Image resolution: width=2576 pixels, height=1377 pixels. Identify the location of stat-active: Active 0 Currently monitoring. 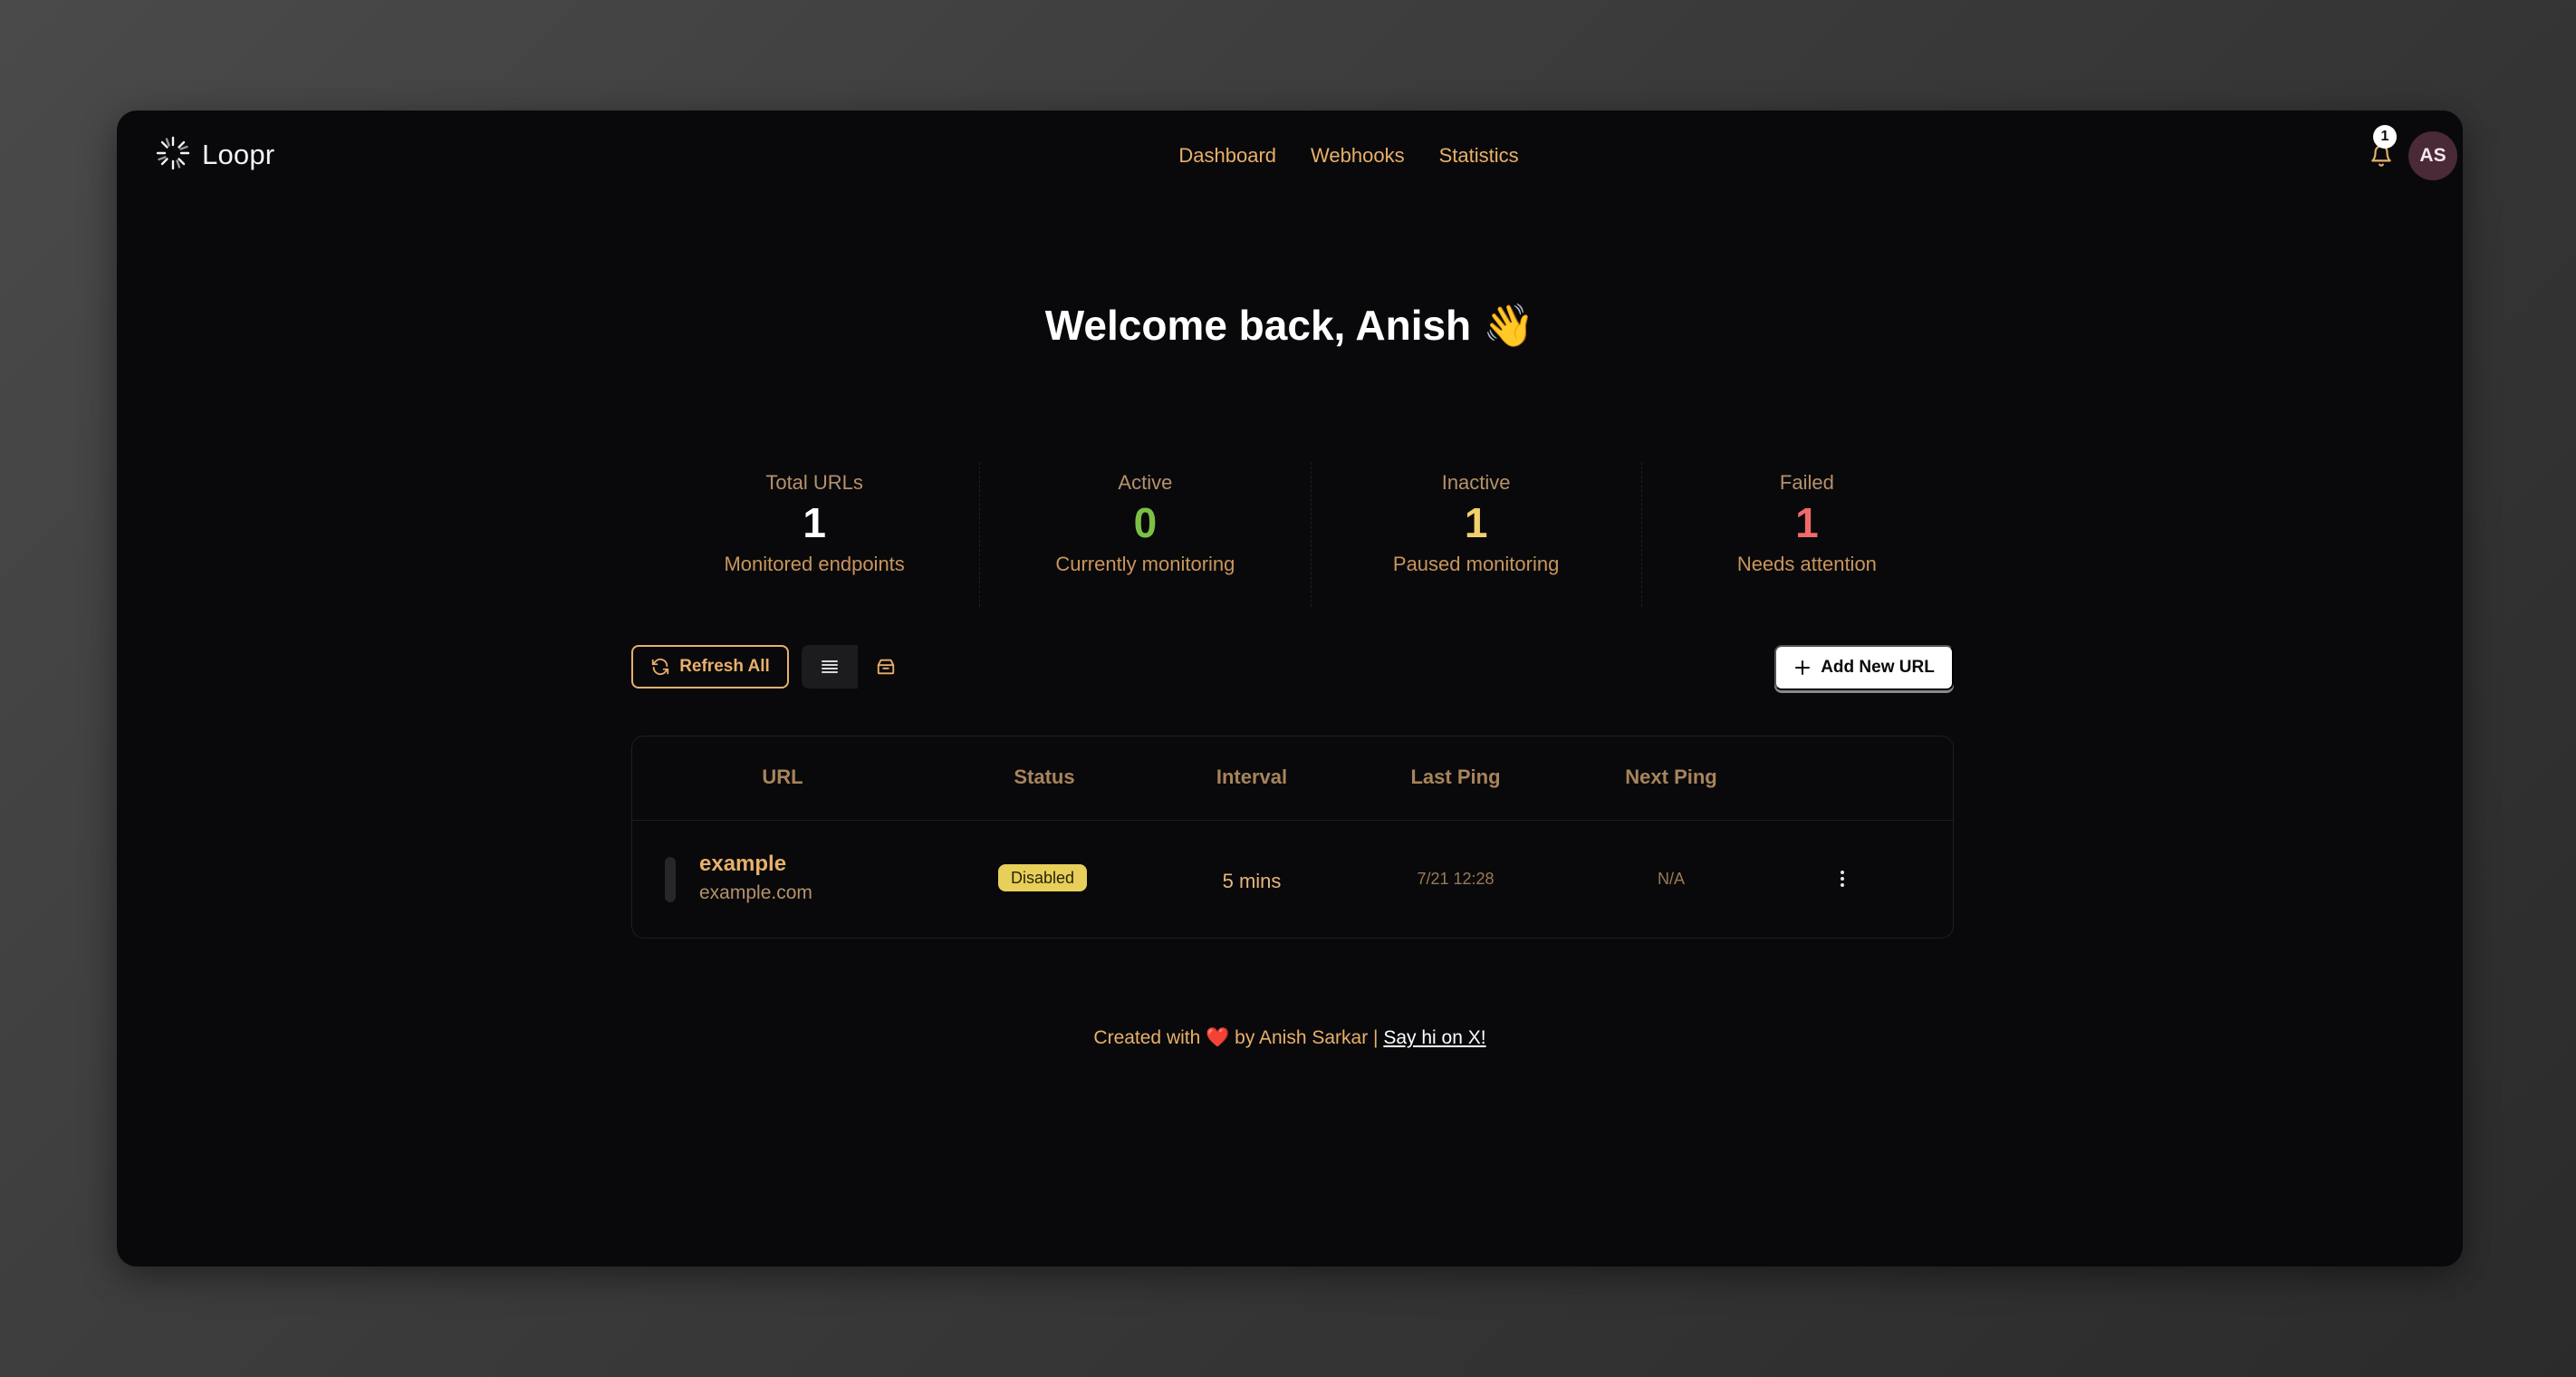
(1146, 534).